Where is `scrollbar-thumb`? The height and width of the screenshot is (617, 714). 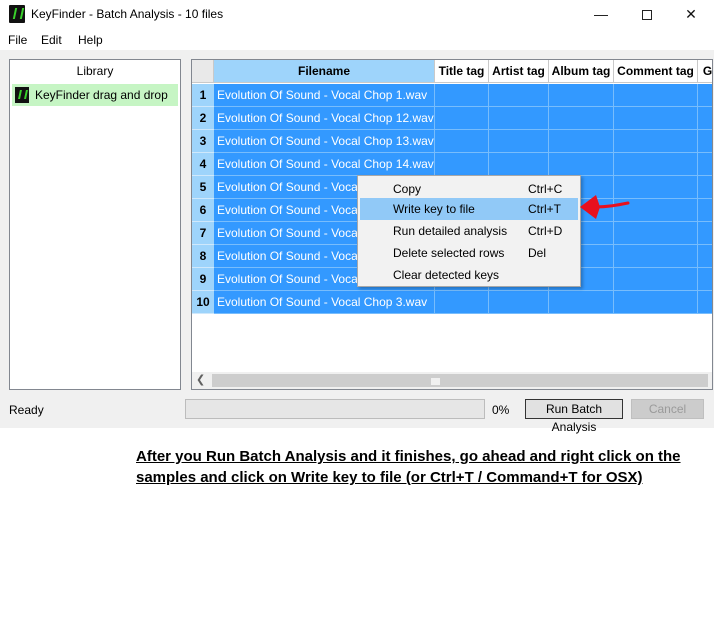
scrollbar-thumb is located at coordinates (460, 380).